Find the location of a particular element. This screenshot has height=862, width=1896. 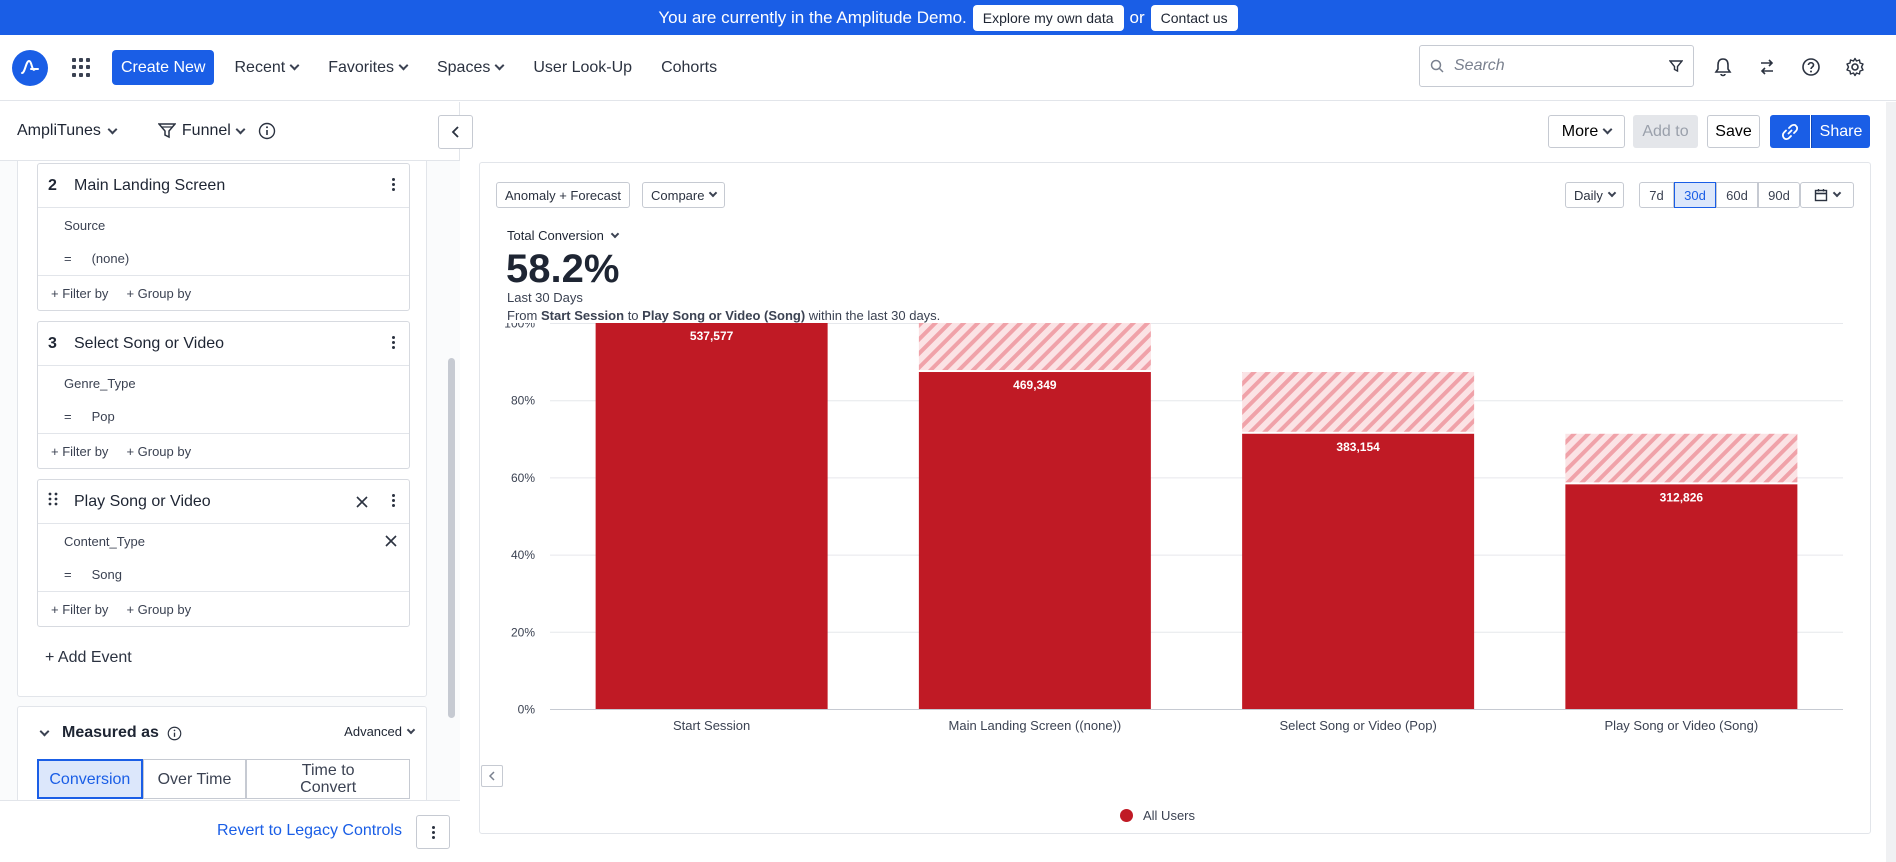

funnel-icon is located at coordinates (166, 131).